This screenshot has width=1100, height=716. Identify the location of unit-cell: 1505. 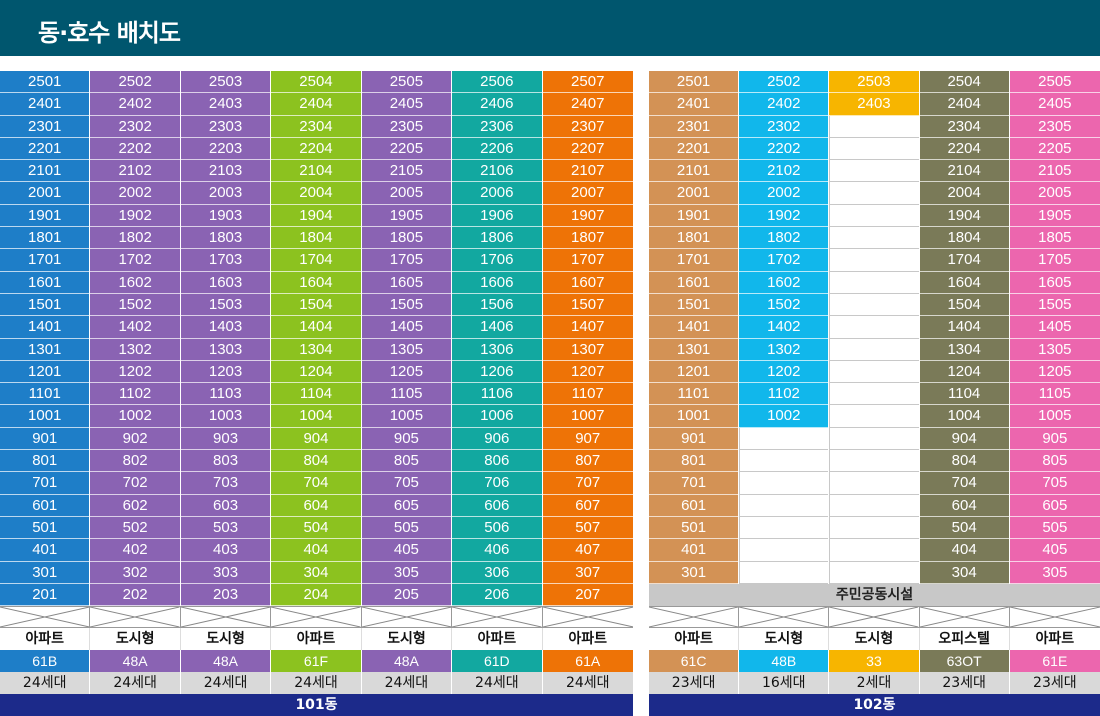
(406, 305).